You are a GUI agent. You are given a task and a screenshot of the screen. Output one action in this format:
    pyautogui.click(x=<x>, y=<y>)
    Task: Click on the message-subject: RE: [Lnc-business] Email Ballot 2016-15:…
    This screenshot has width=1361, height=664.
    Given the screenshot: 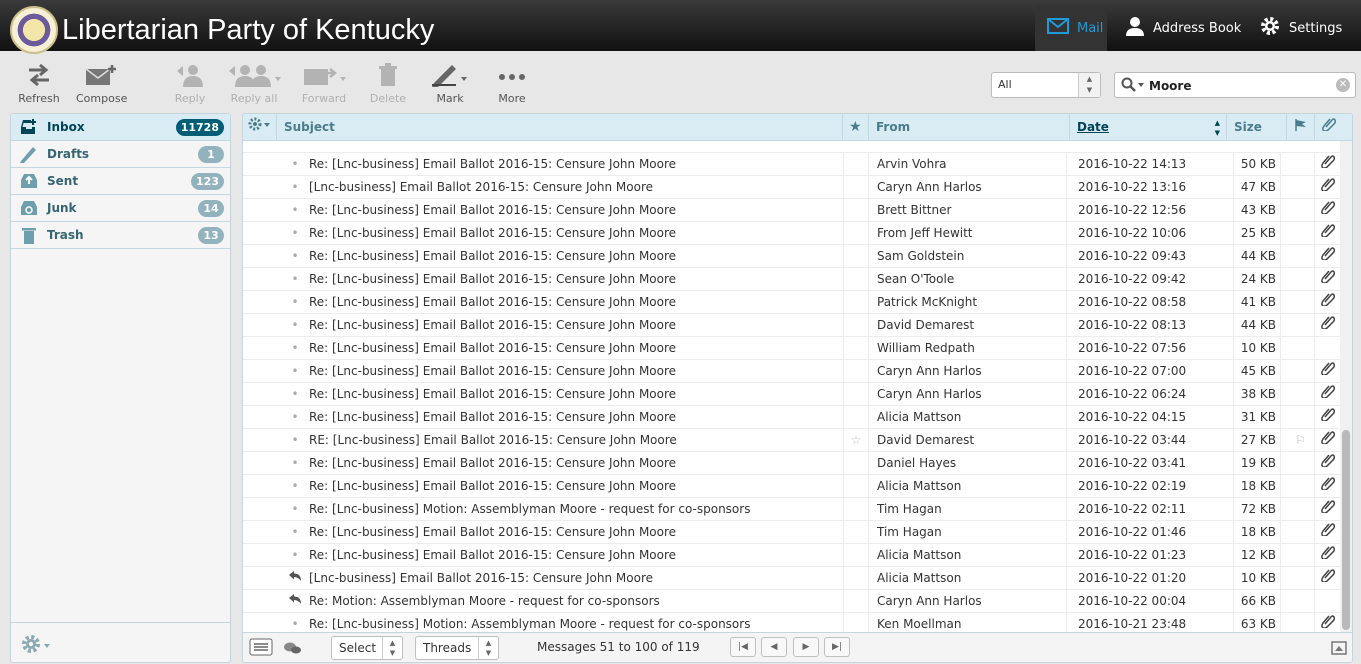 What is the action you would take?
    pyautogui.click(x=574, y=440)
    